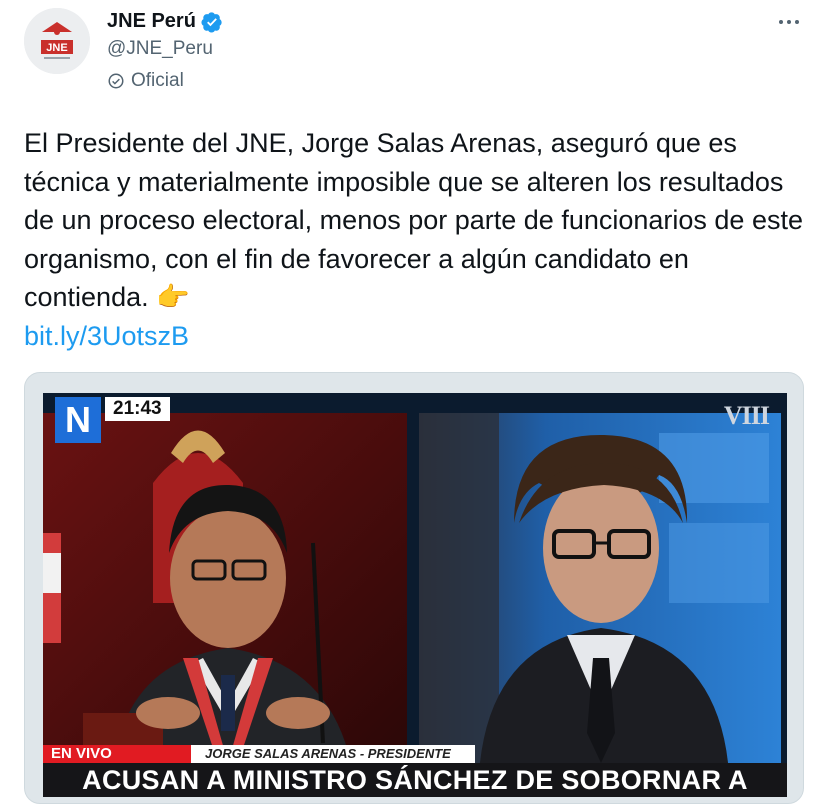 The image size is (818, 804). I want to click on account-name-row: JNE Perú, so click(165, 21).